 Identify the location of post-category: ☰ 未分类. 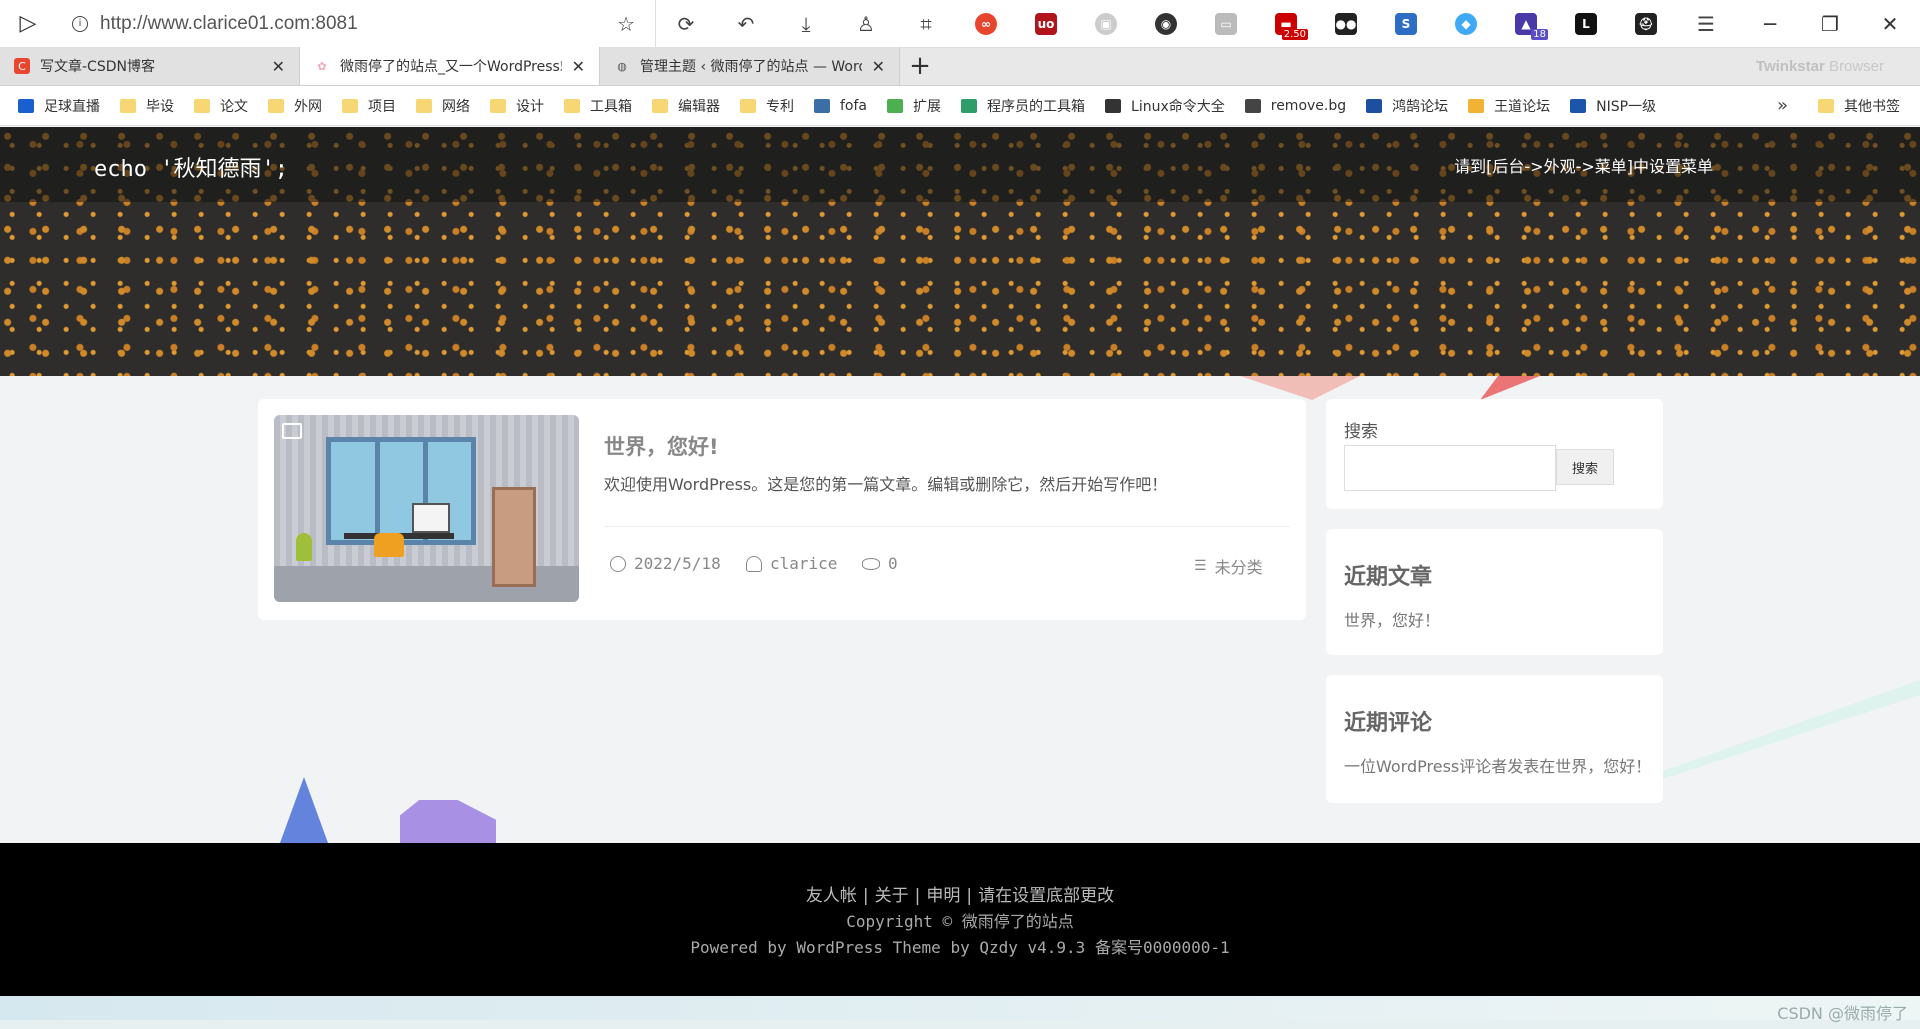
(1228, 566).